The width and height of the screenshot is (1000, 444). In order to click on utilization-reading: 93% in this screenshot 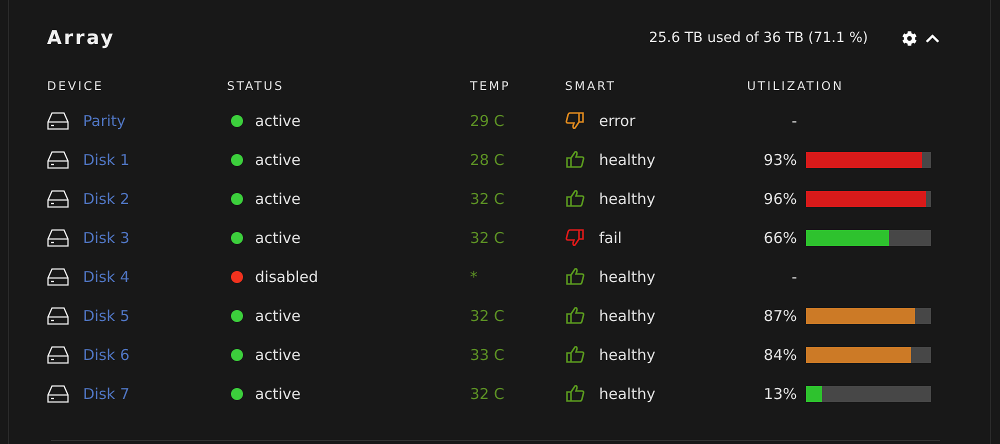, I will do `click(779, 159)`.